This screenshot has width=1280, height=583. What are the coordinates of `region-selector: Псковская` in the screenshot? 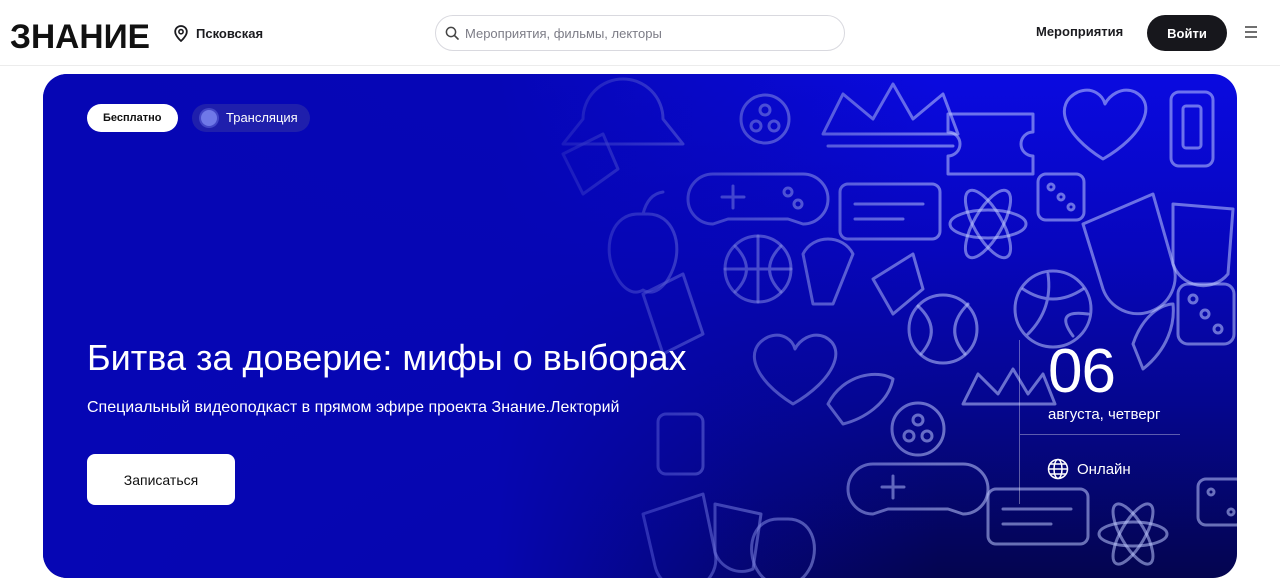 It's located at (218, 33).